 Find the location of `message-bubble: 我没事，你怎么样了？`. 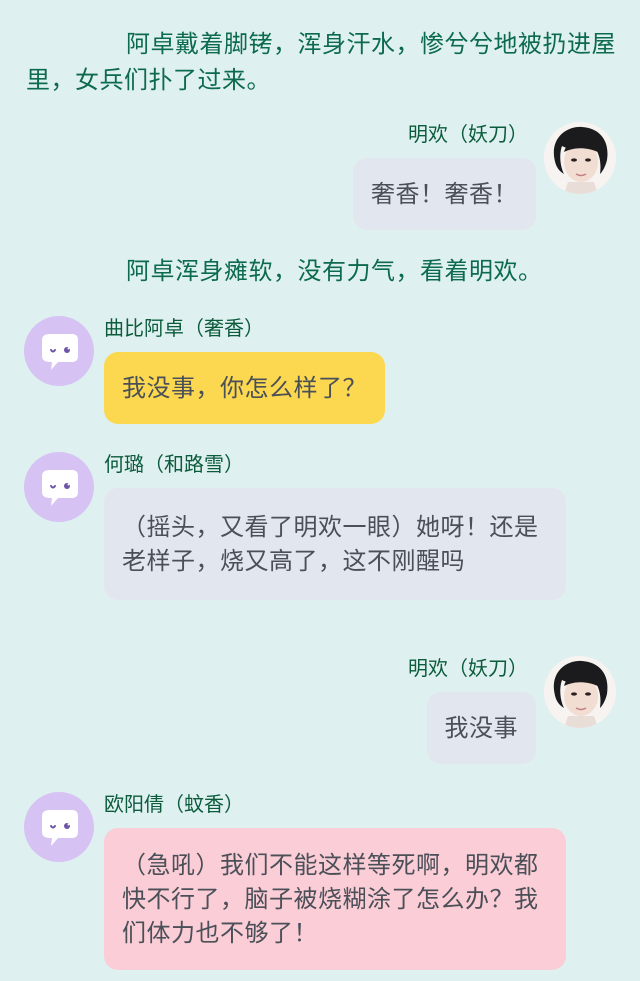

message-bubble: 我没事，你怎么样了？ is located at coordinates (244, 388).